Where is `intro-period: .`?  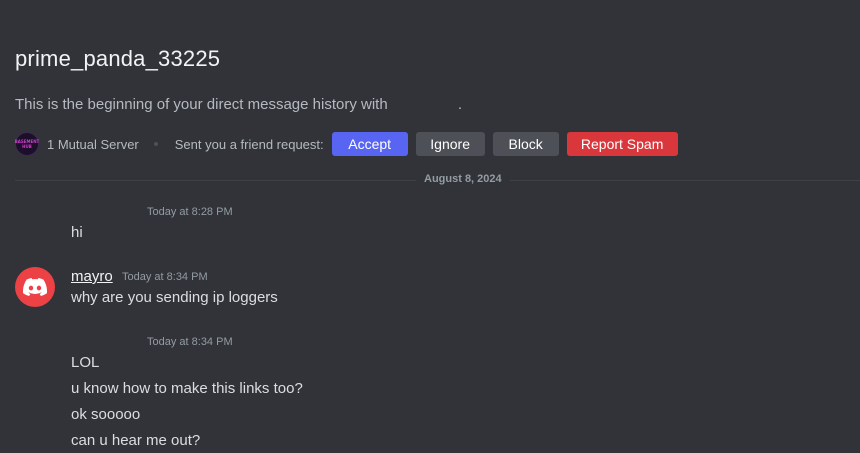
intro-period: . is located at coordinates (460, 104).